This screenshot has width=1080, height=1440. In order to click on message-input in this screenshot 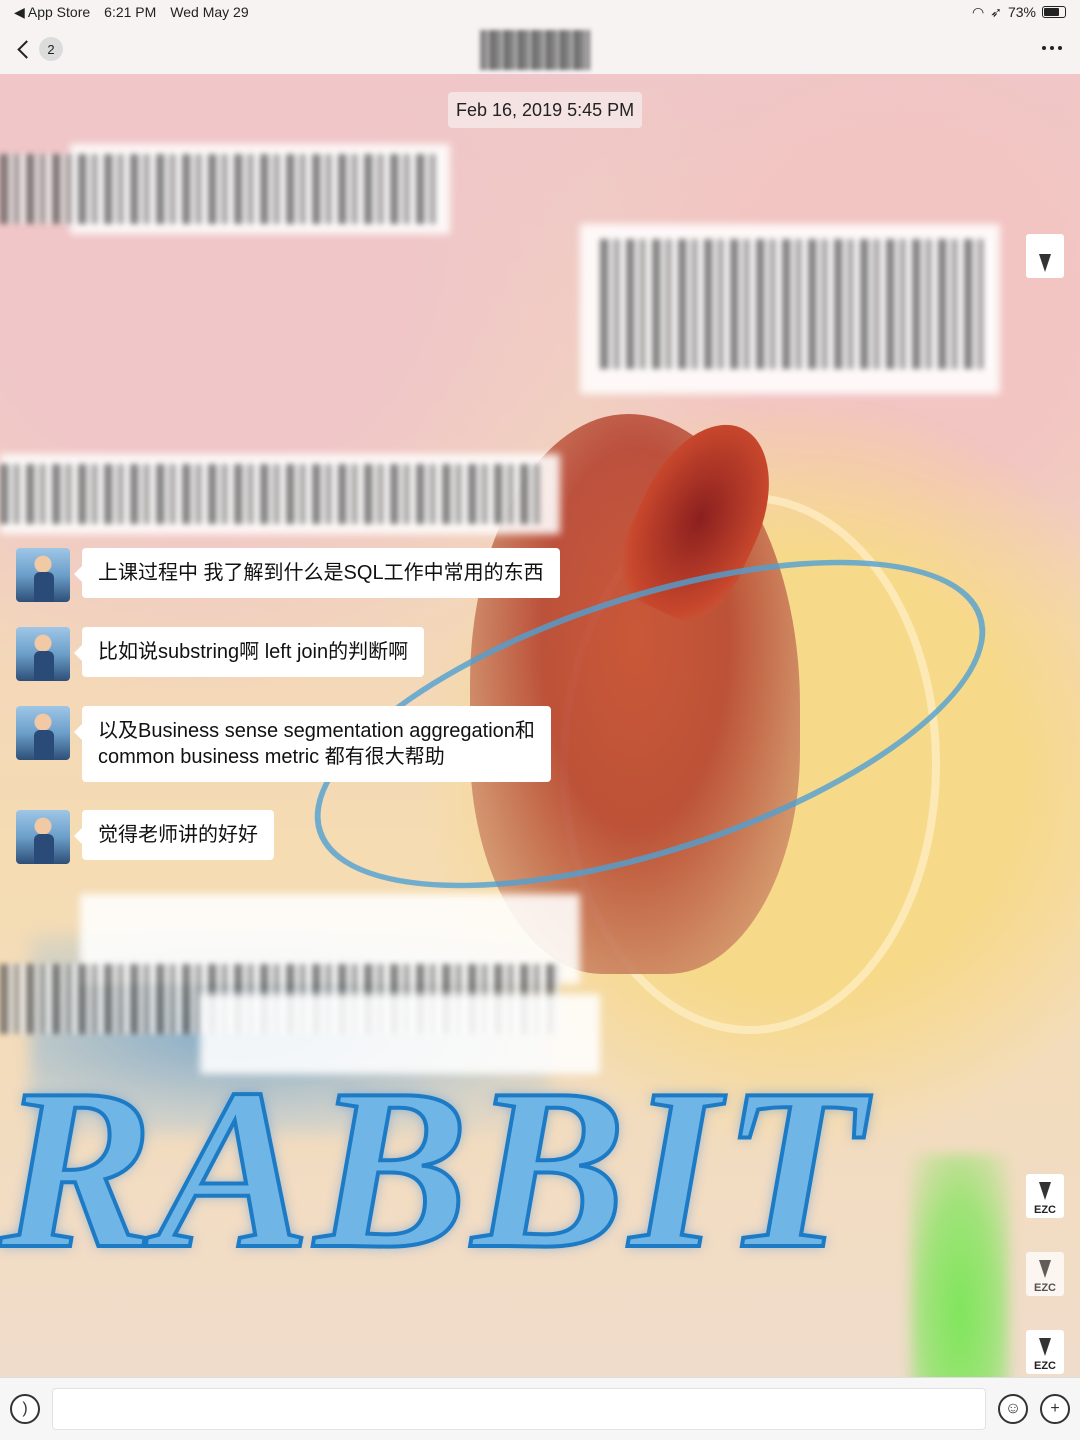, I will do `click(519, 1409)`.